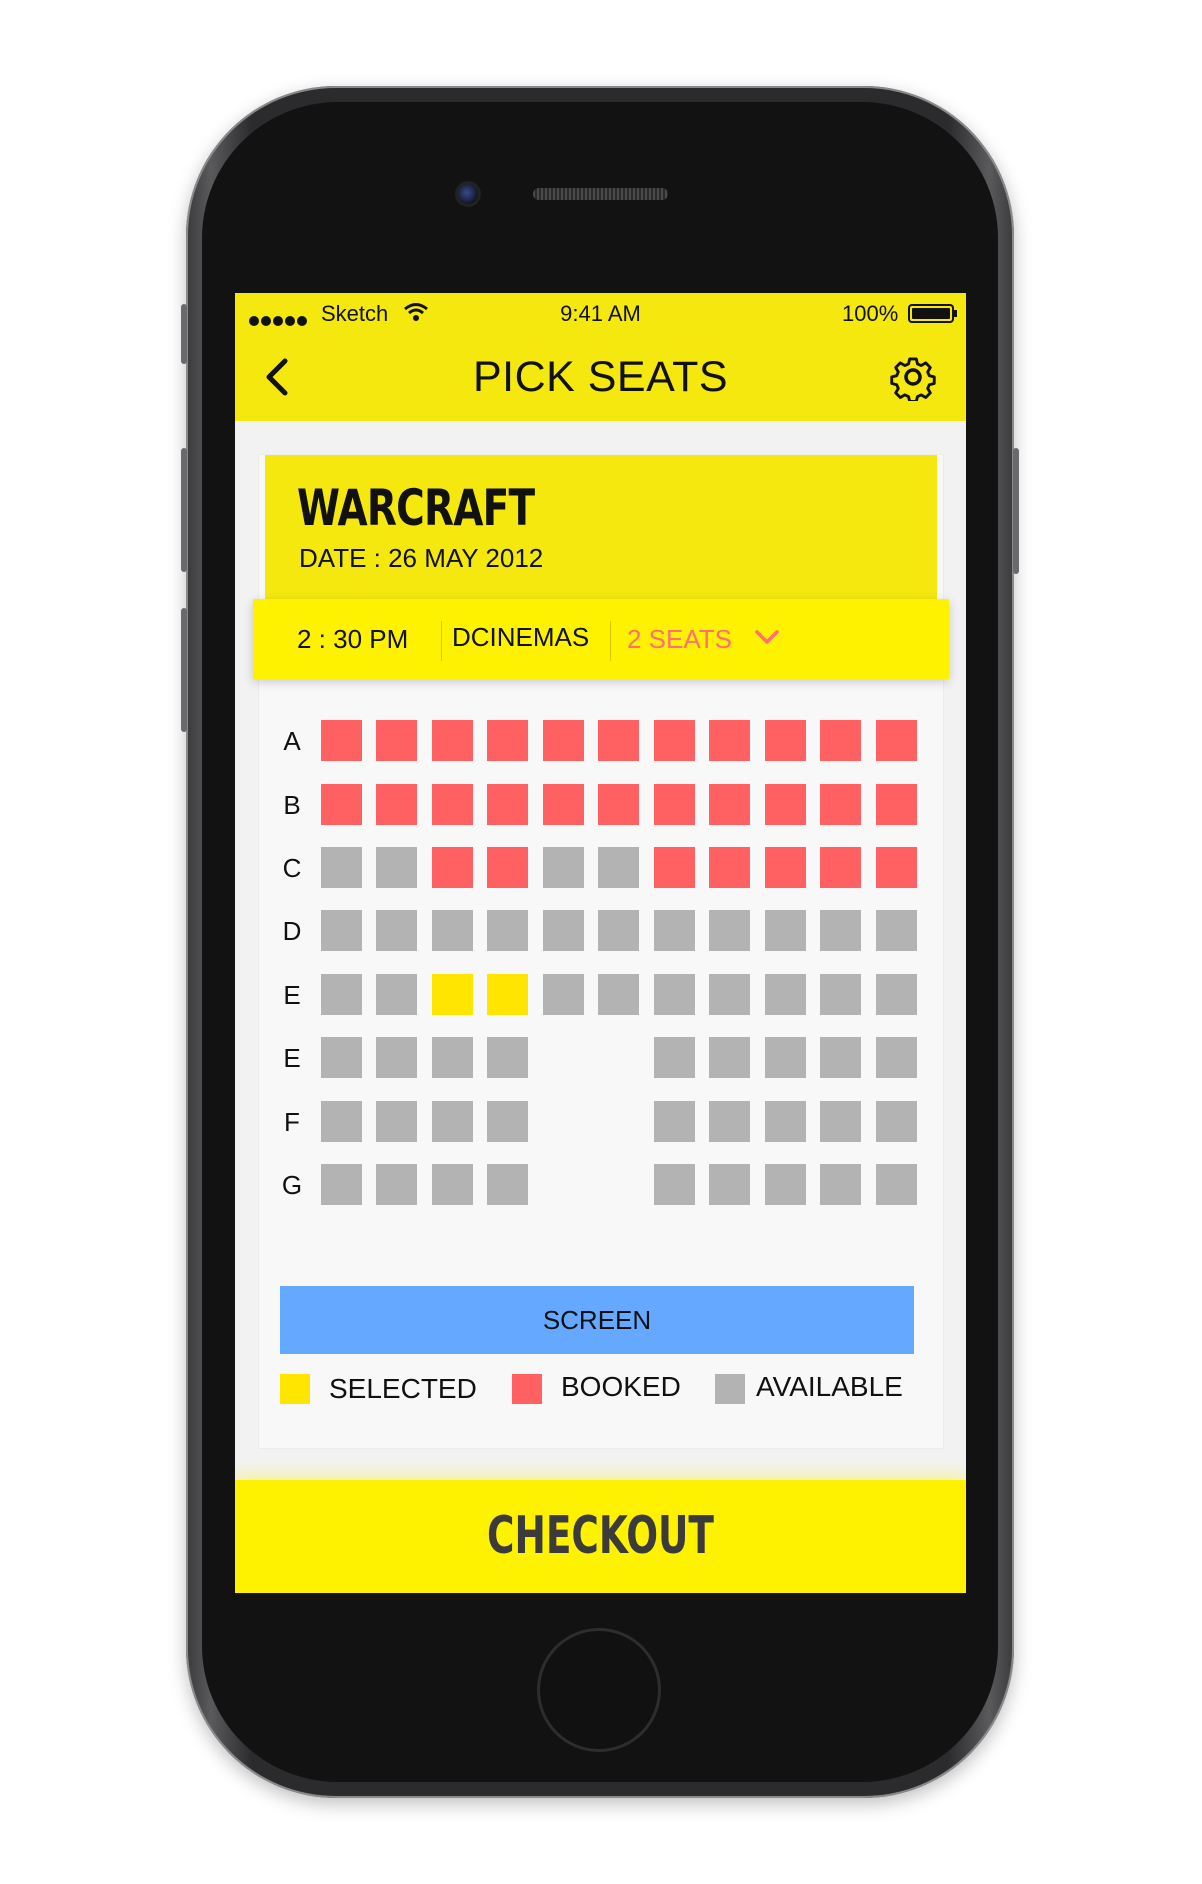 This screenshot has height=1884, width=1202. Describe the element at coordinates (403, 1388) in the screenshot. I see `legend-selected-label: SELECTED` at that location.